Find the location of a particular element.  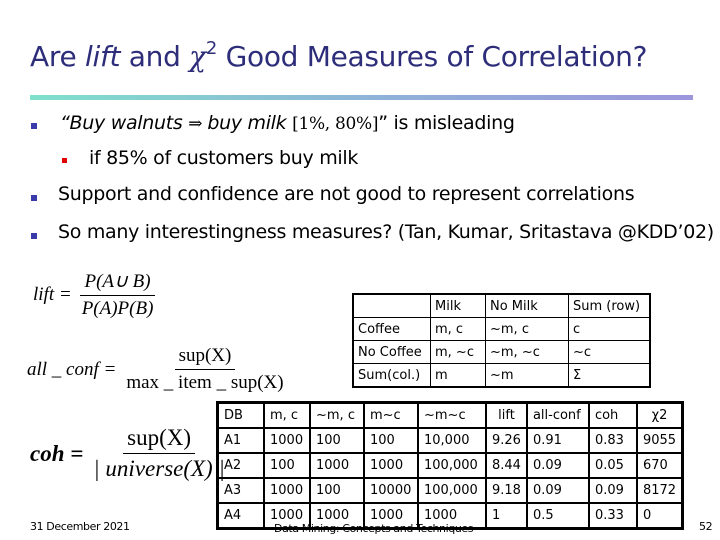

table-cell: 0.33 is located at coordinates (612, 516).